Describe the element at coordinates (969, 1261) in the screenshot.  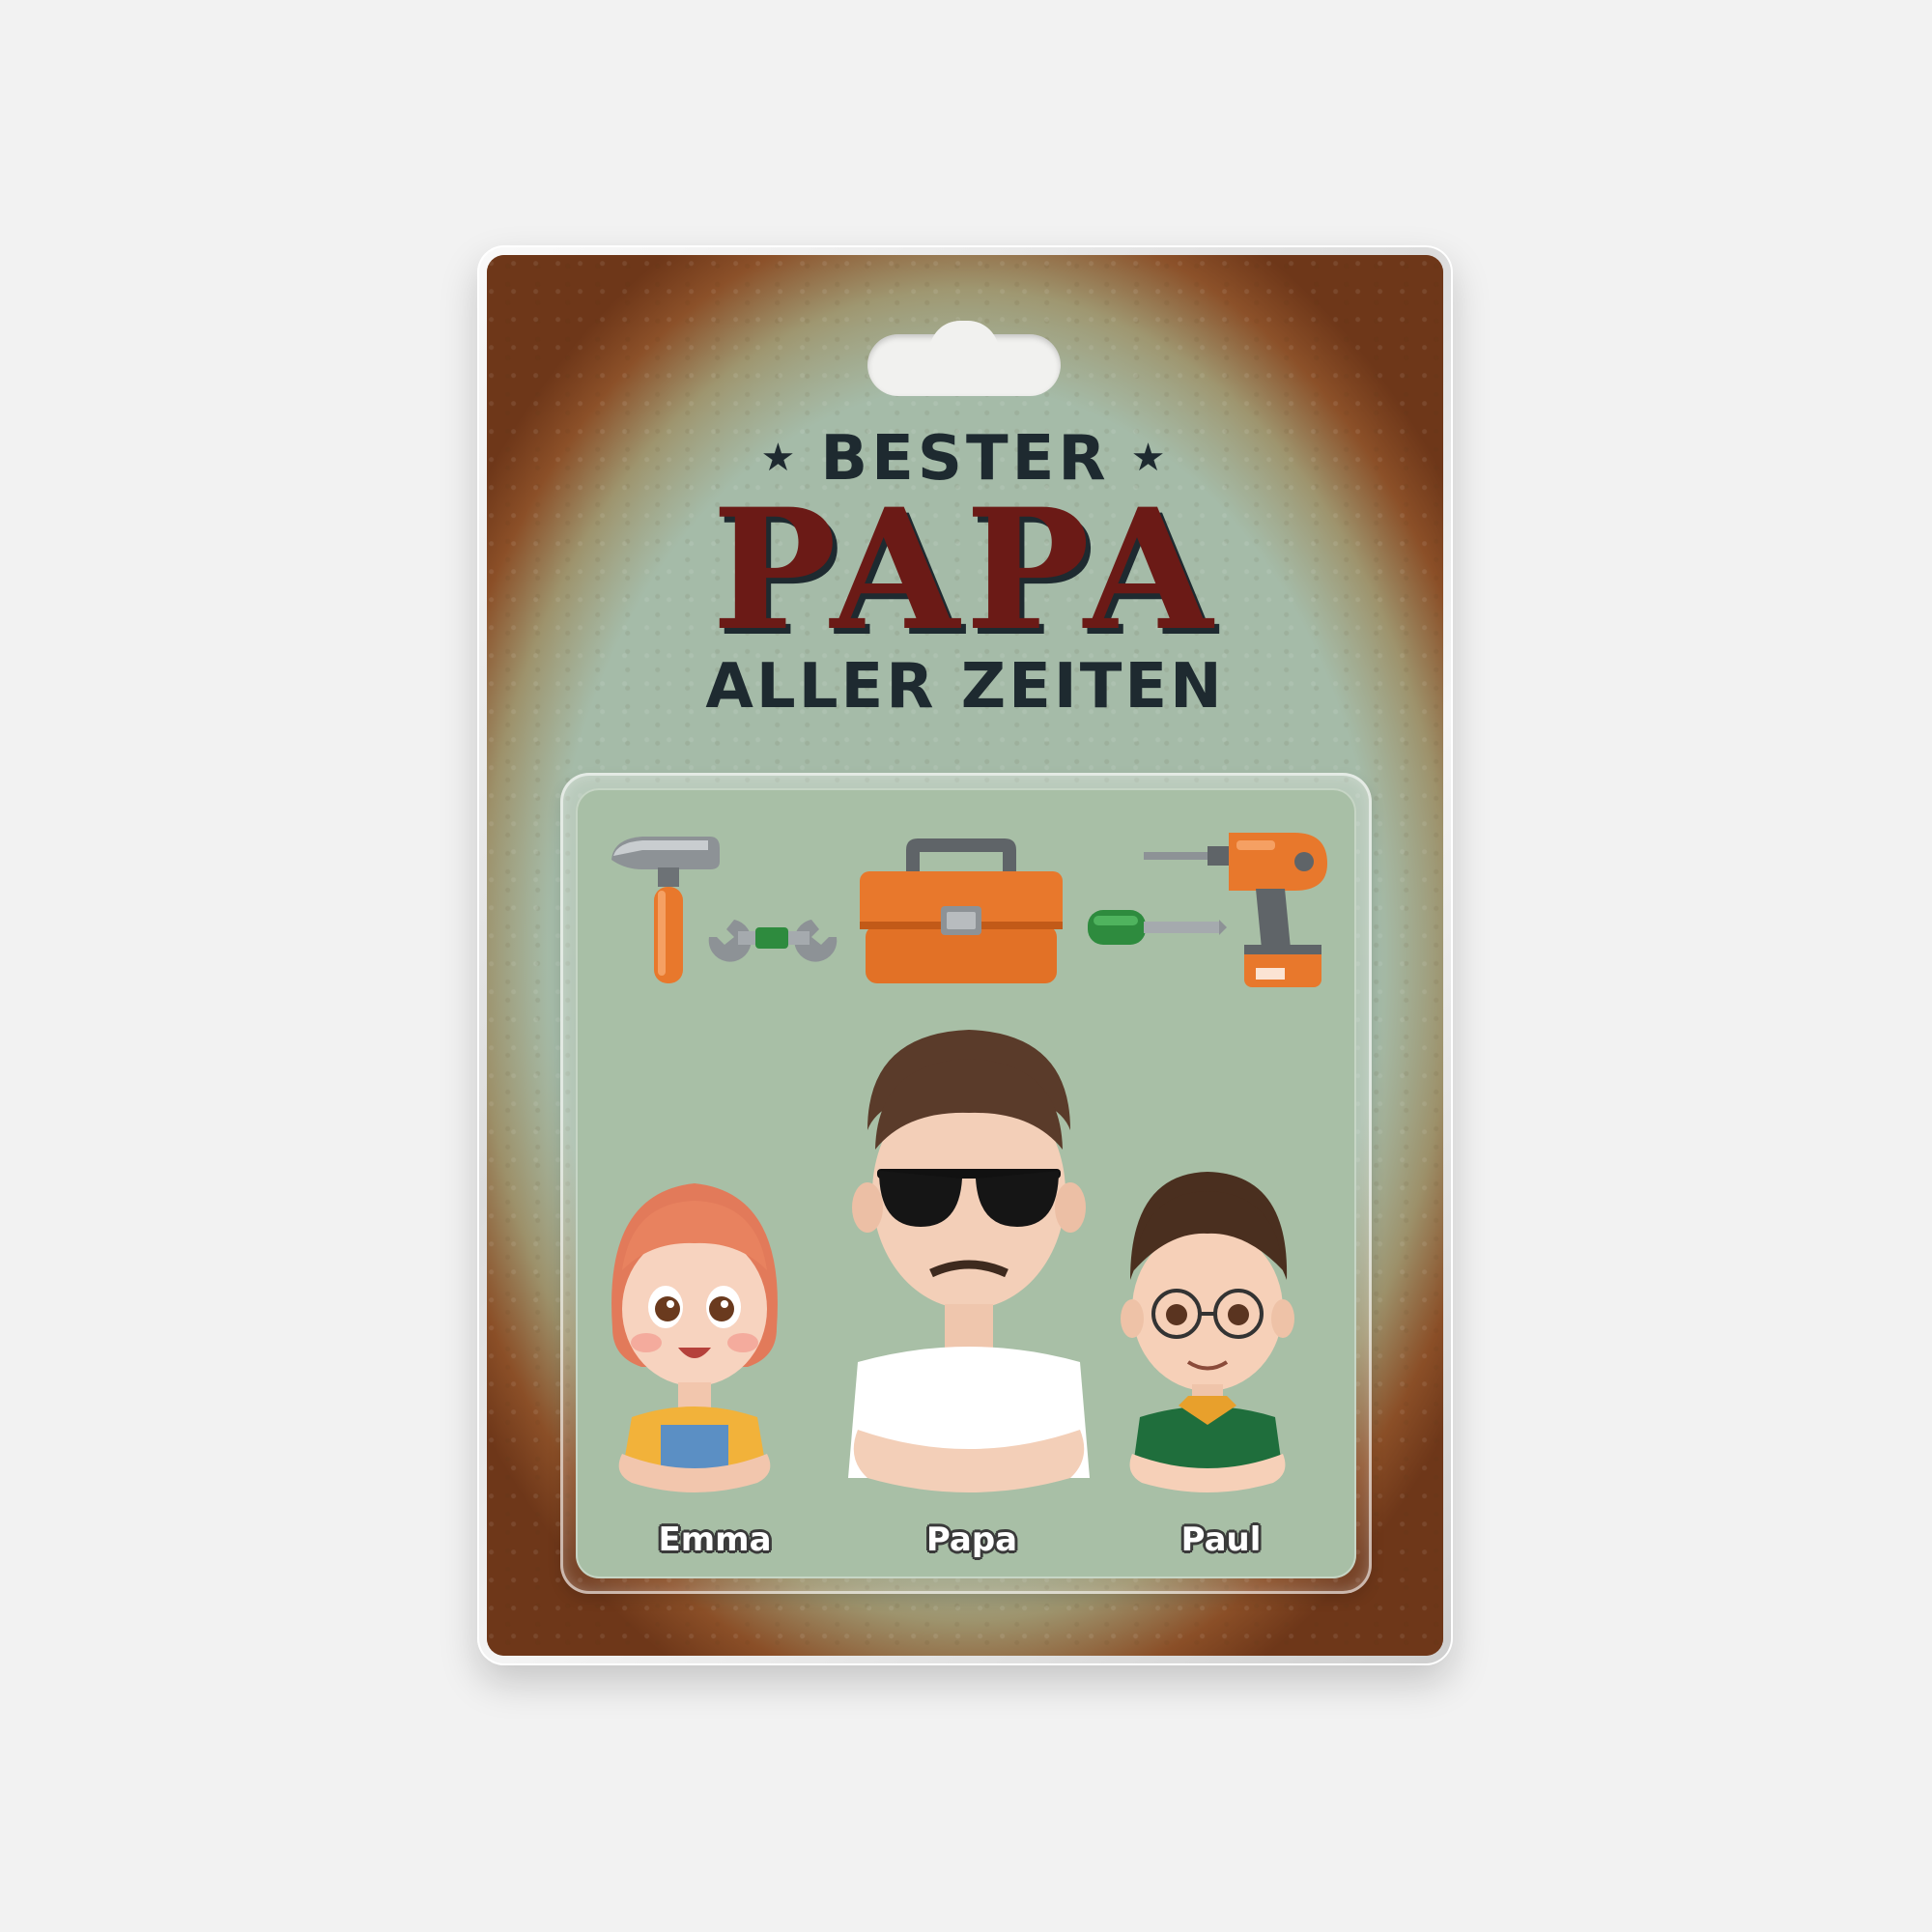
I see `dad-avatar` at that location.